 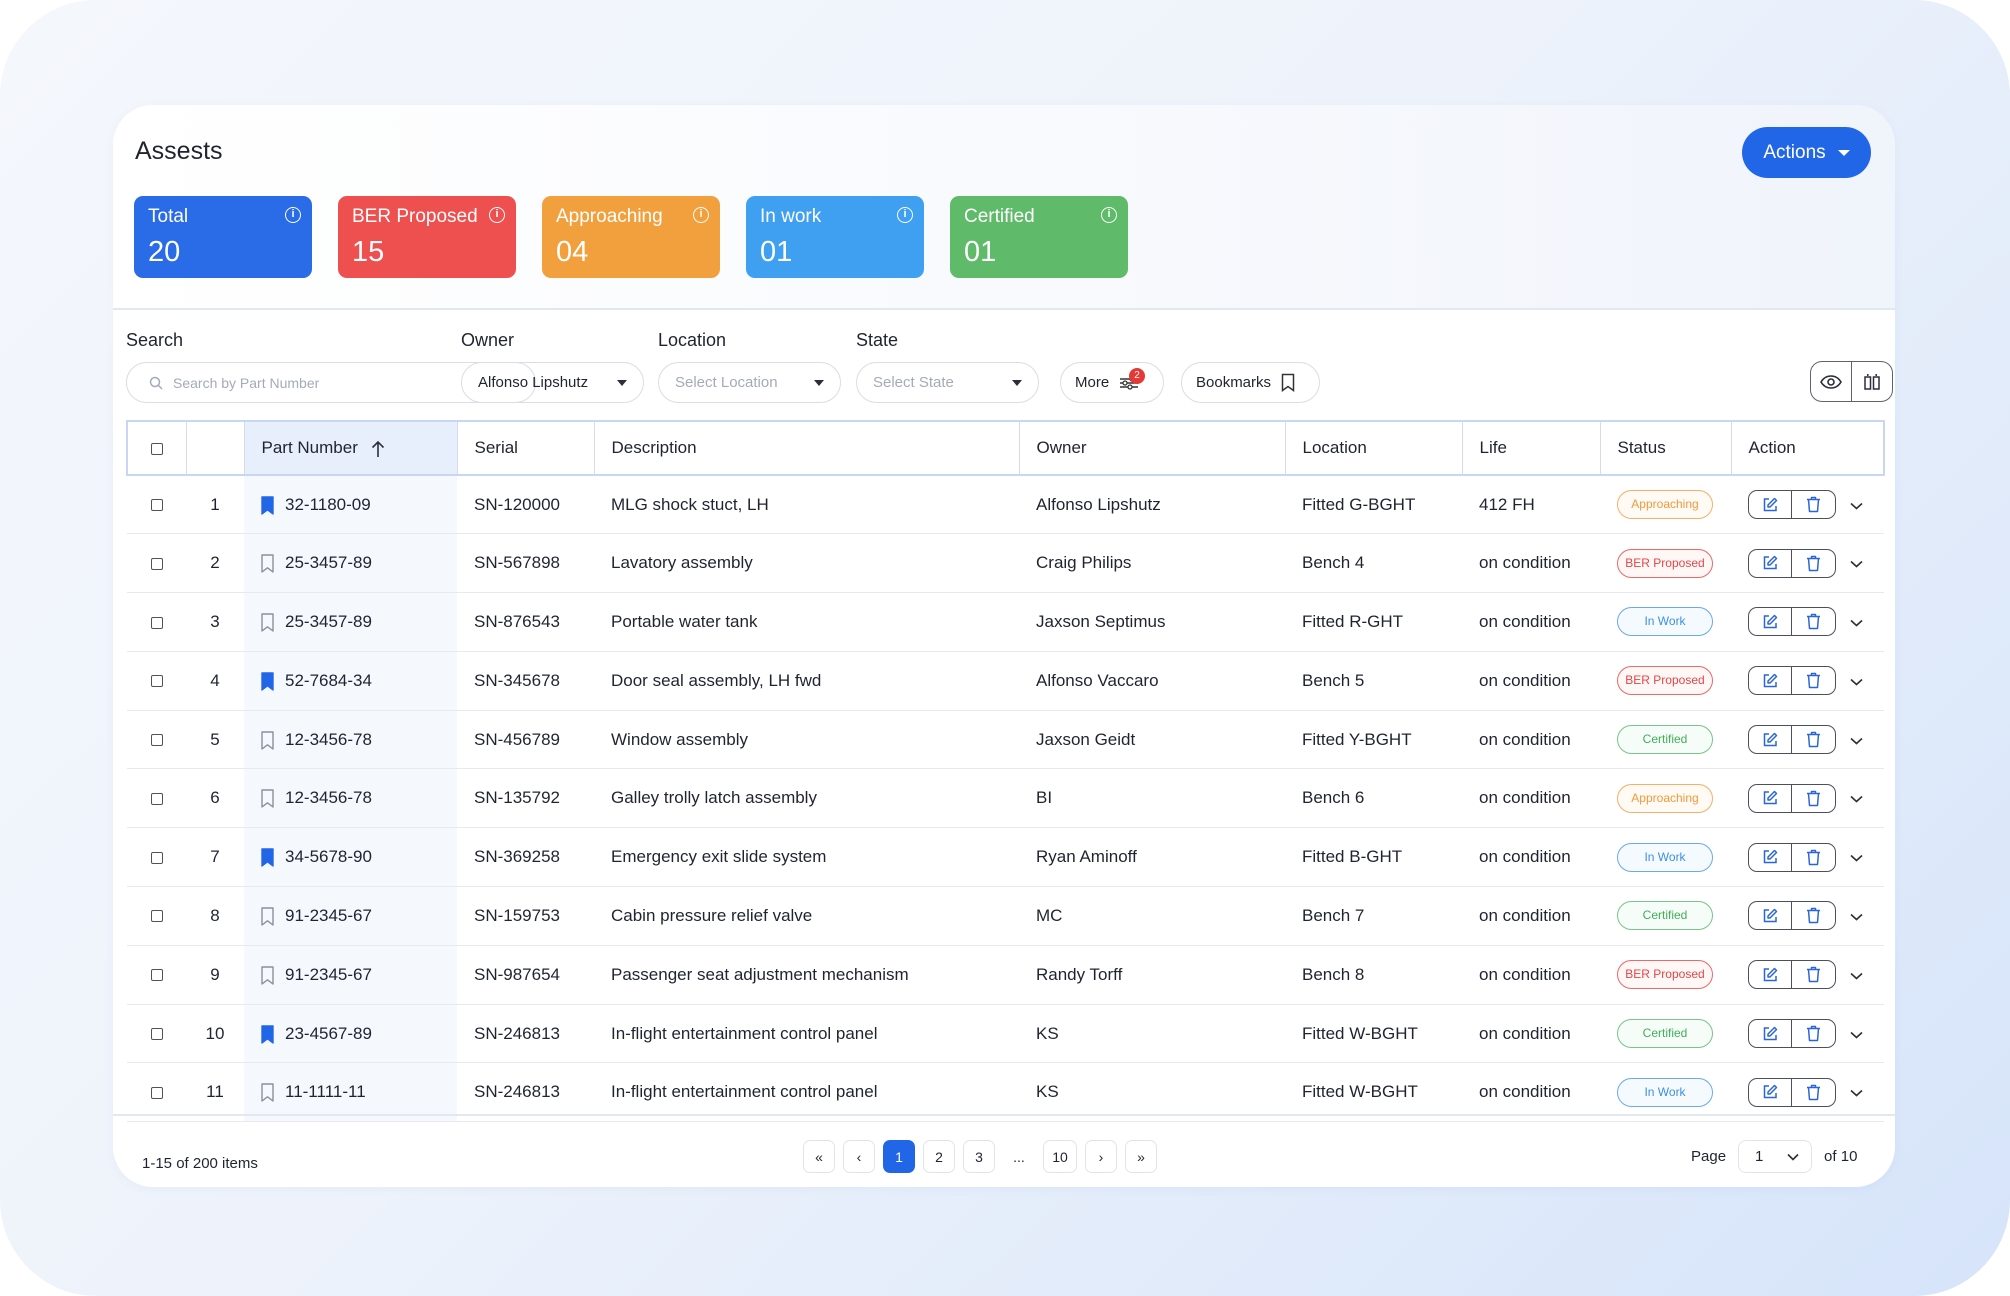 What do you see at coordinates (1060, 1156) in the screenshot?
I see `page-button-10: 10` at bounding box center [1060, 1156].